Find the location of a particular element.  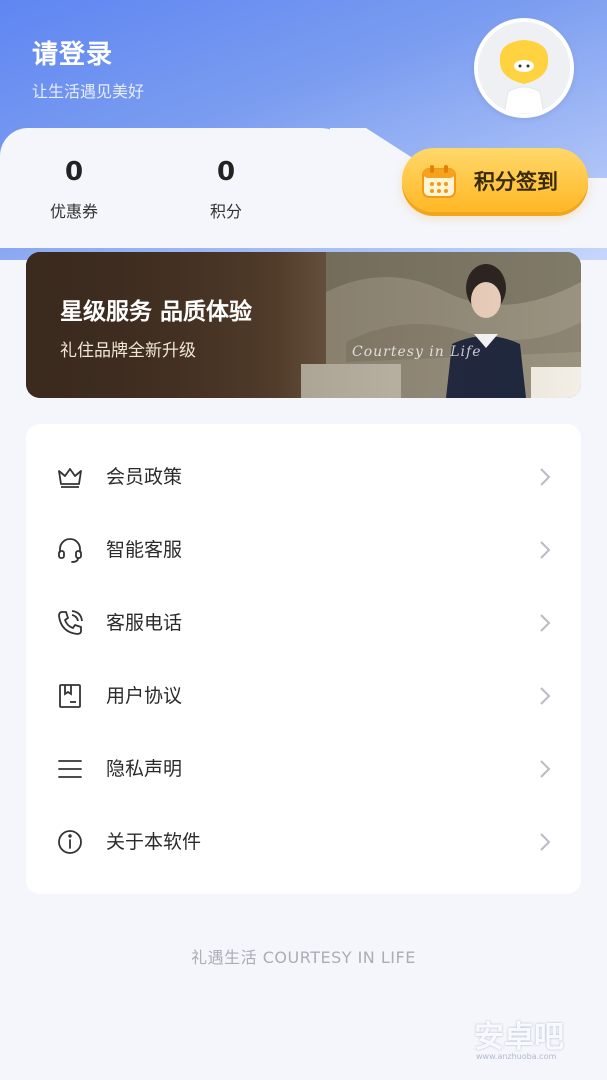

coupons-count: 0 is located at coordinates (74, 172).